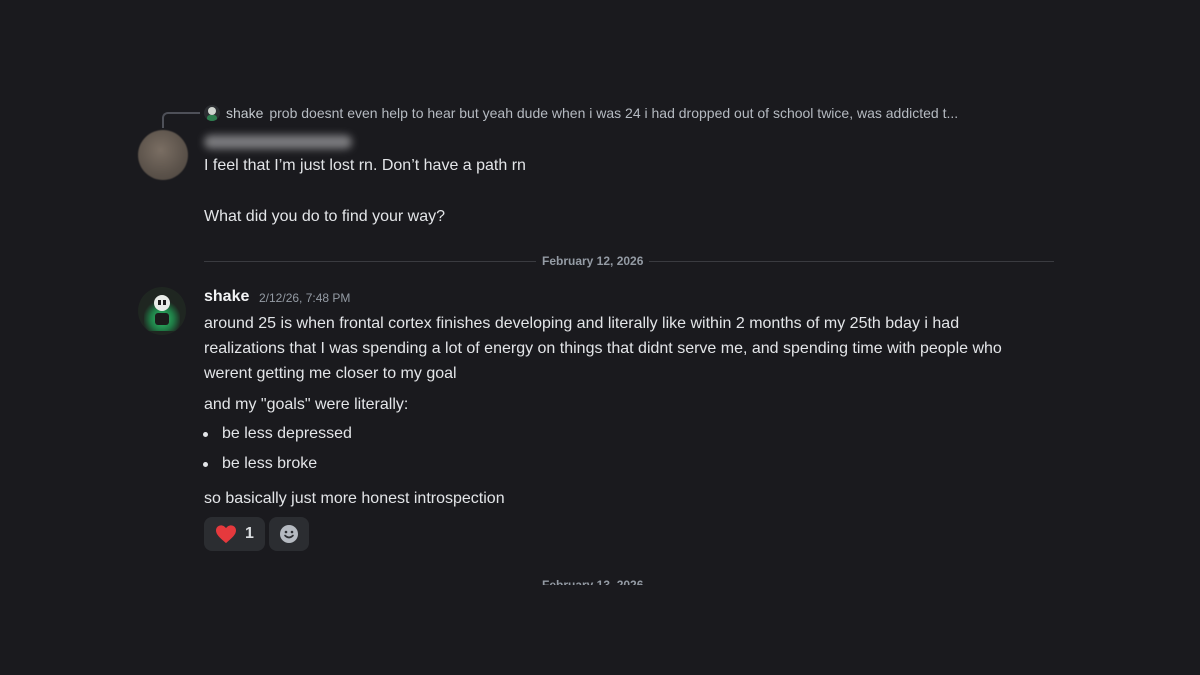  I want to click on message-line: What did you do to find your way?, so click(325, 216).